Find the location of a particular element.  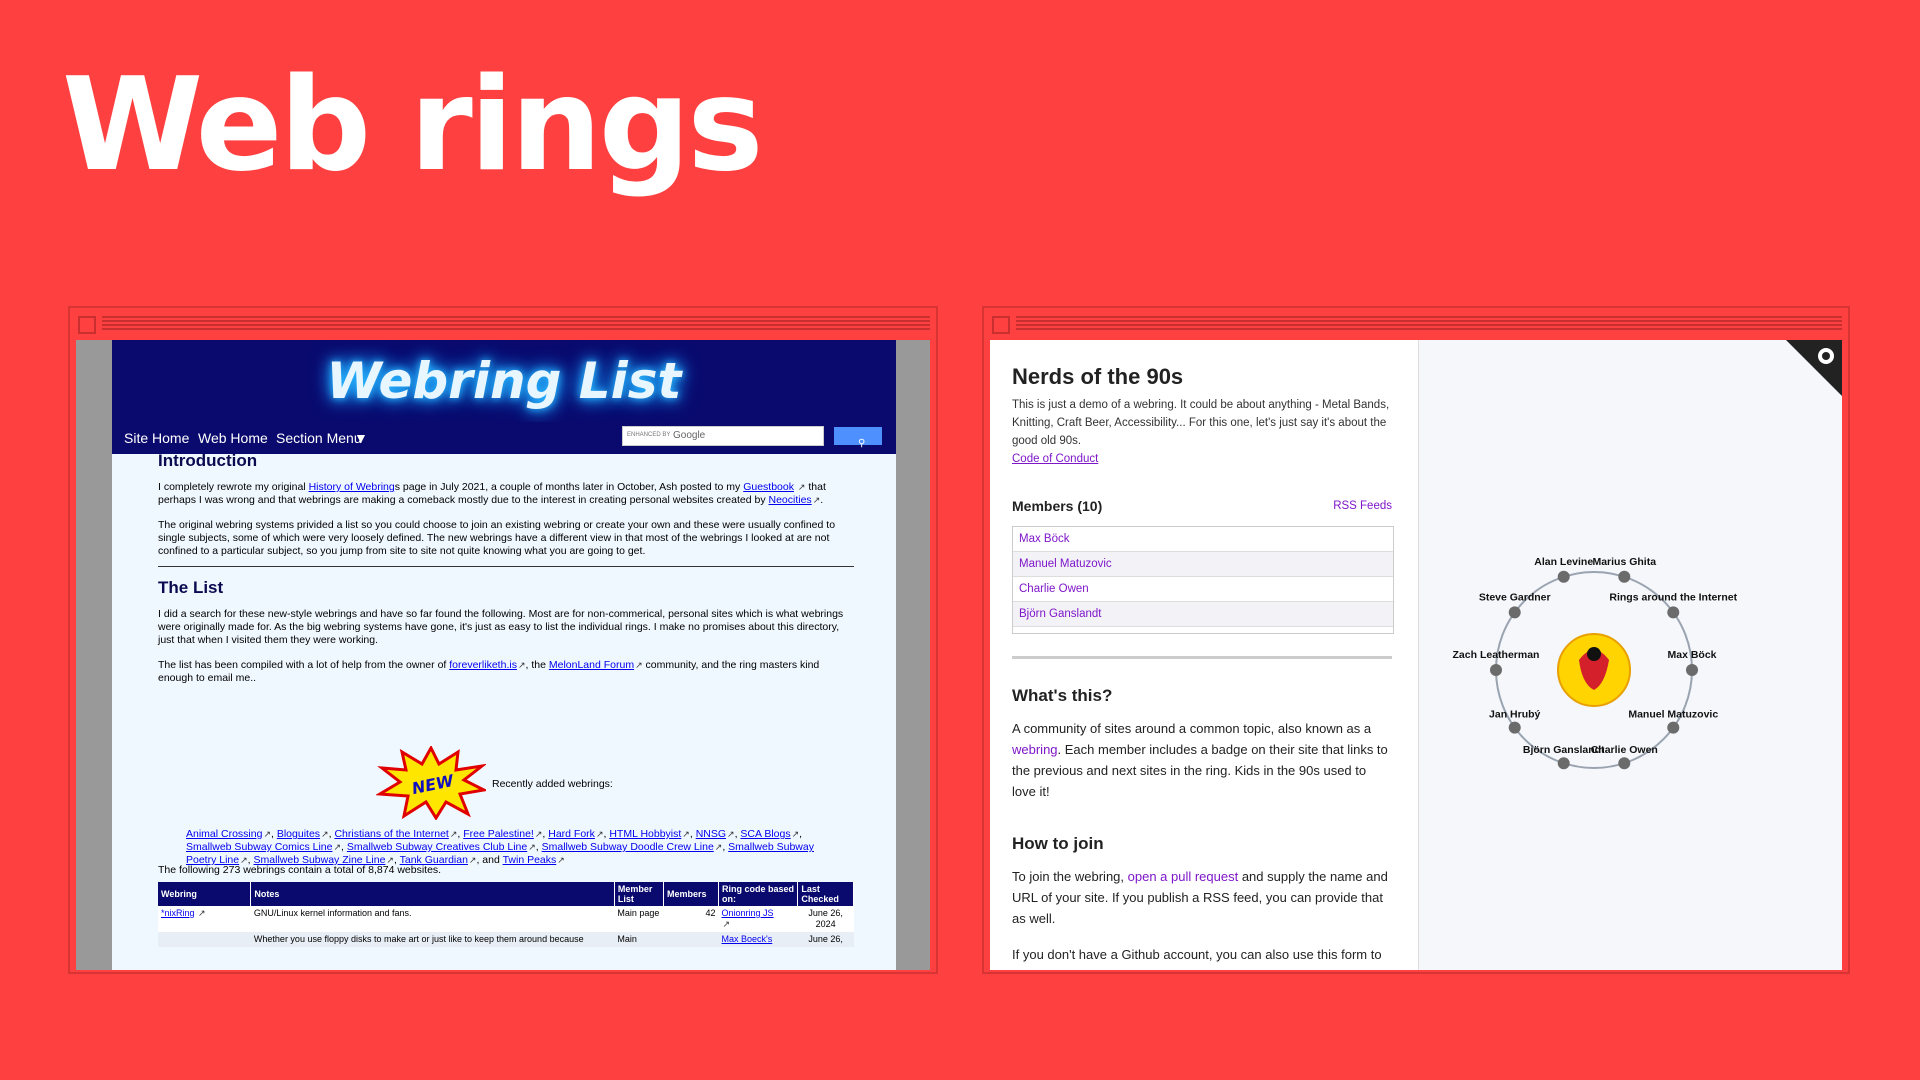

search-icon: ⚲ is located at coordinates (862, 443).